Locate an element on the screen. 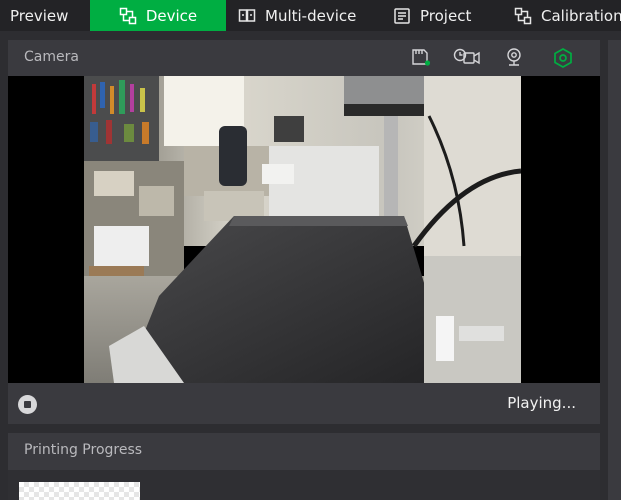 The width and height of the screenshot is (621, 500). tab-preview: Preview is located at coordinates (39, 15).